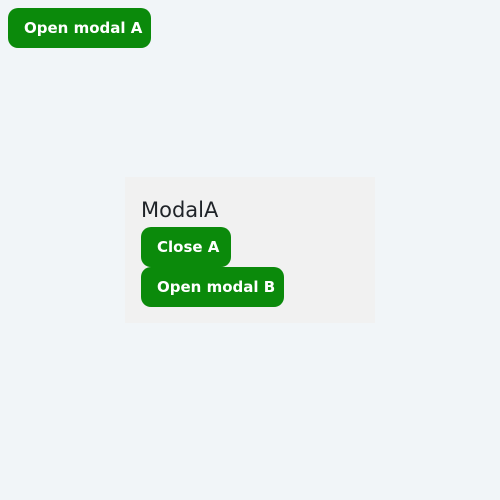  Describe the element at coordinates (79, 28) in the screenshot. I see `open-modal-a-button: Open modal A` at that location.